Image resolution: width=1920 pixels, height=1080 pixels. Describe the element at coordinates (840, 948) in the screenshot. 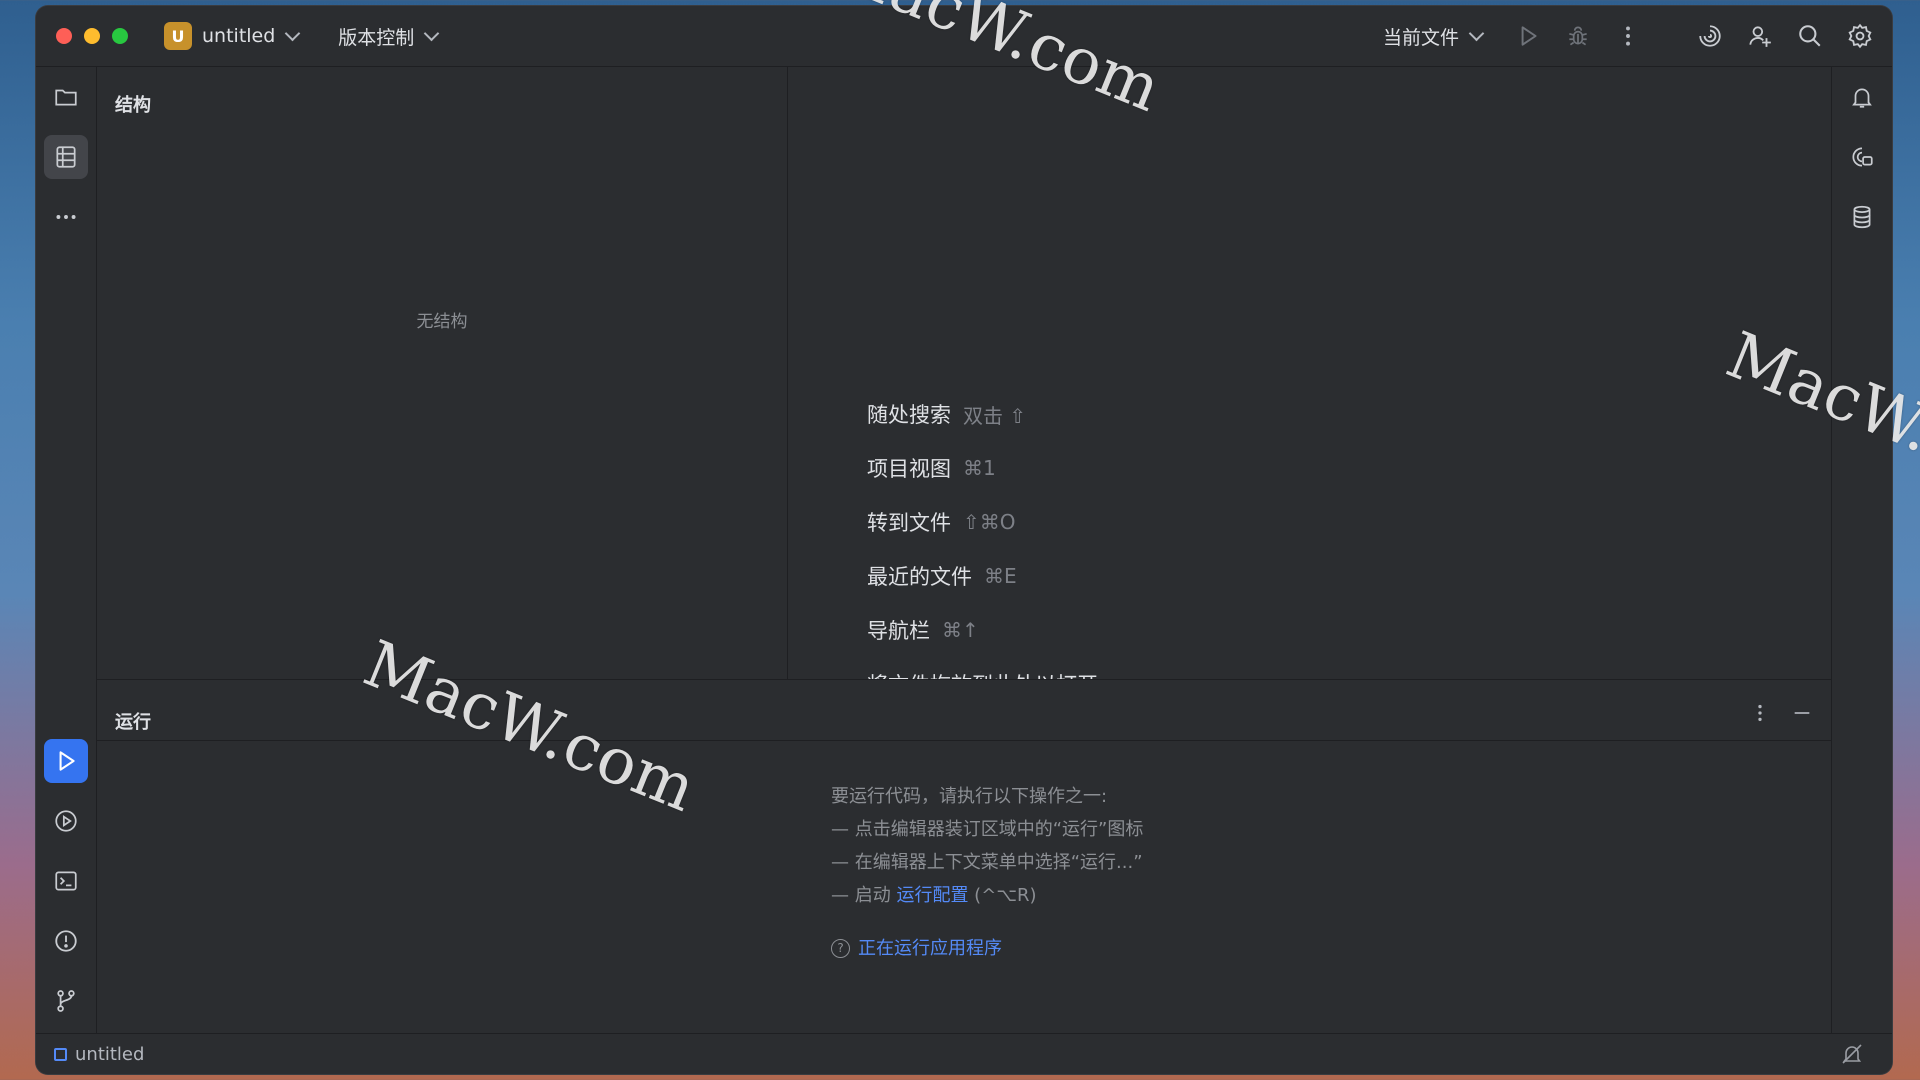

I see `question-icon: ?` at that location.